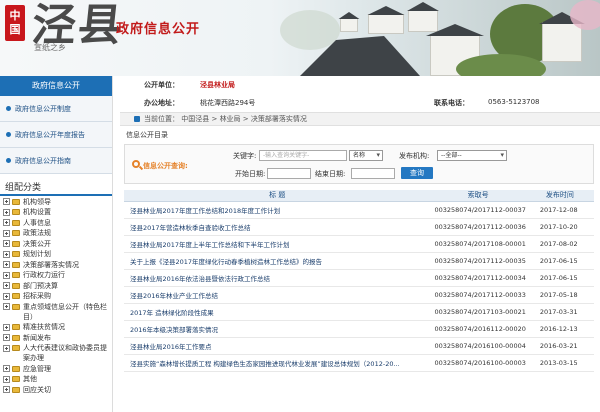 Image resolution: width=600 pixels, height=412 pixels. I want to click on unit-info-row: 公开单位： 泾县林业局, so click(360, 87).